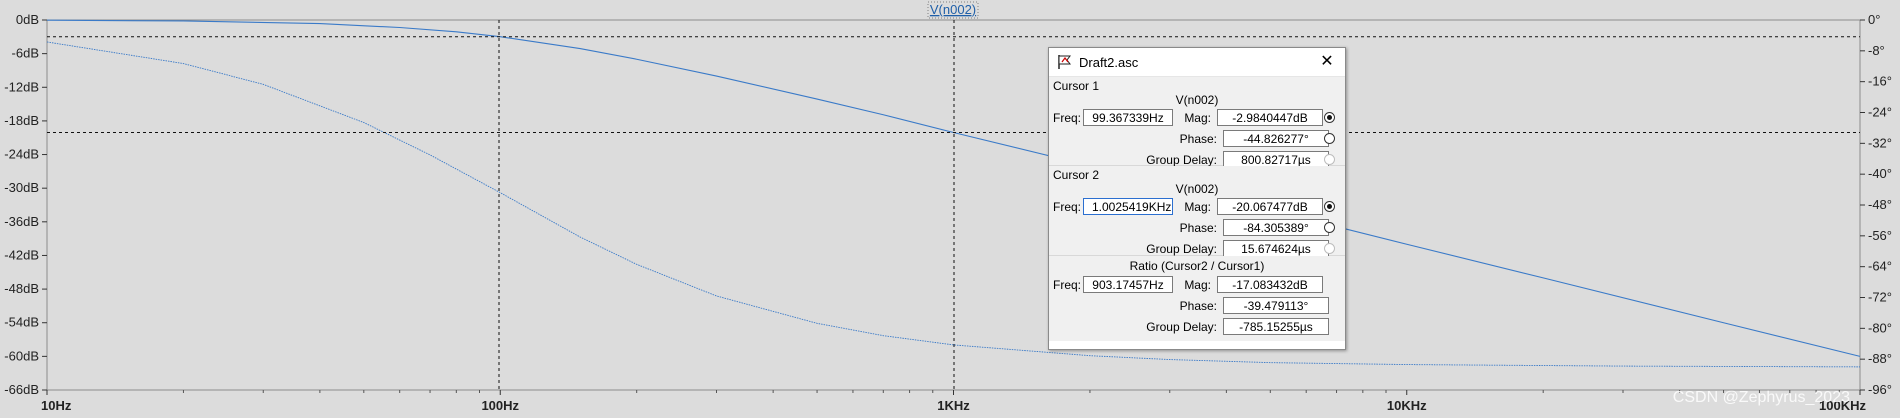  I want to click on cursor1-gd-label: Group Delay:, so click(1181, 159).